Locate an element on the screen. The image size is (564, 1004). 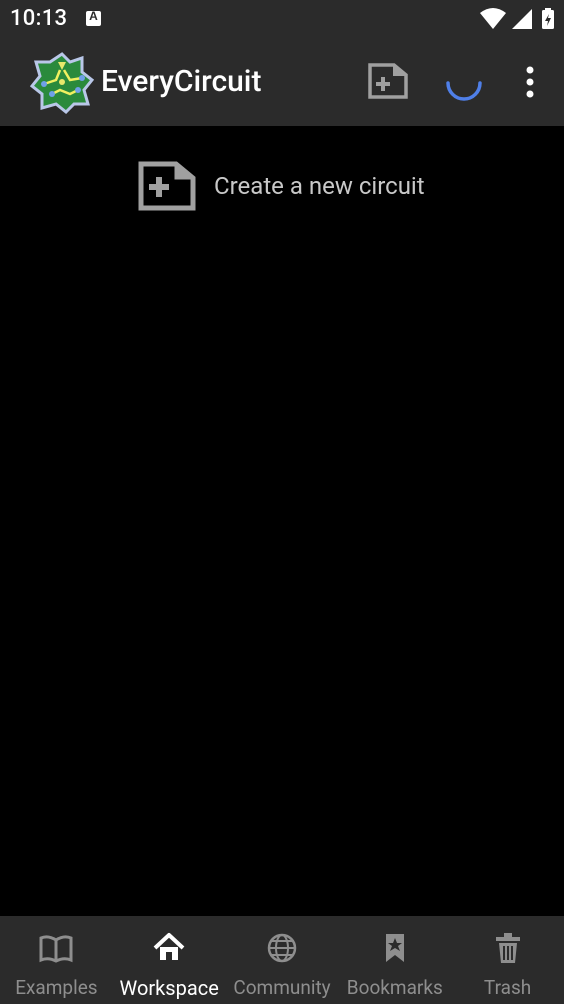
everycircuit-logo-icon is located at coordinates (62, 83).